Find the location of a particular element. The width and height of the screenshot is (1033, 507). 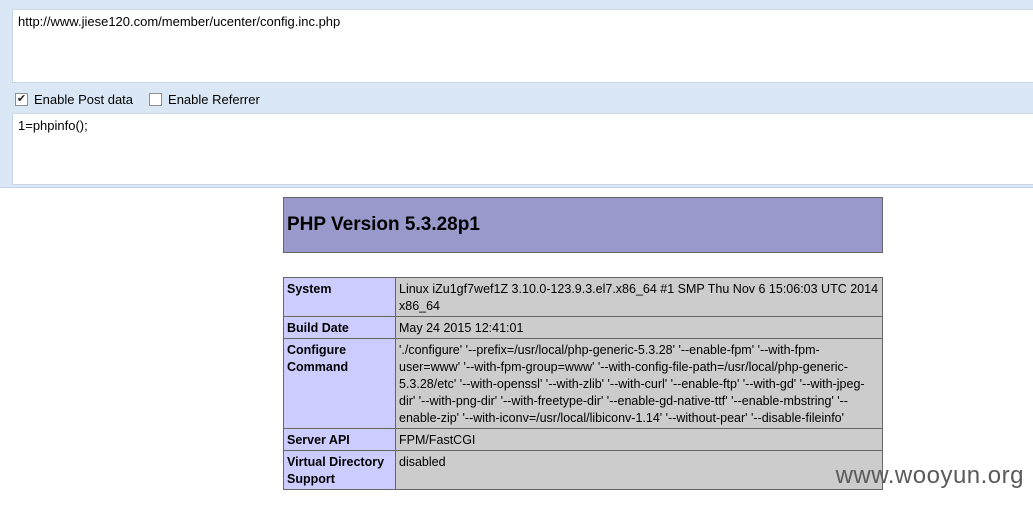

row-value: disabled is located at coordinates (639, 470).